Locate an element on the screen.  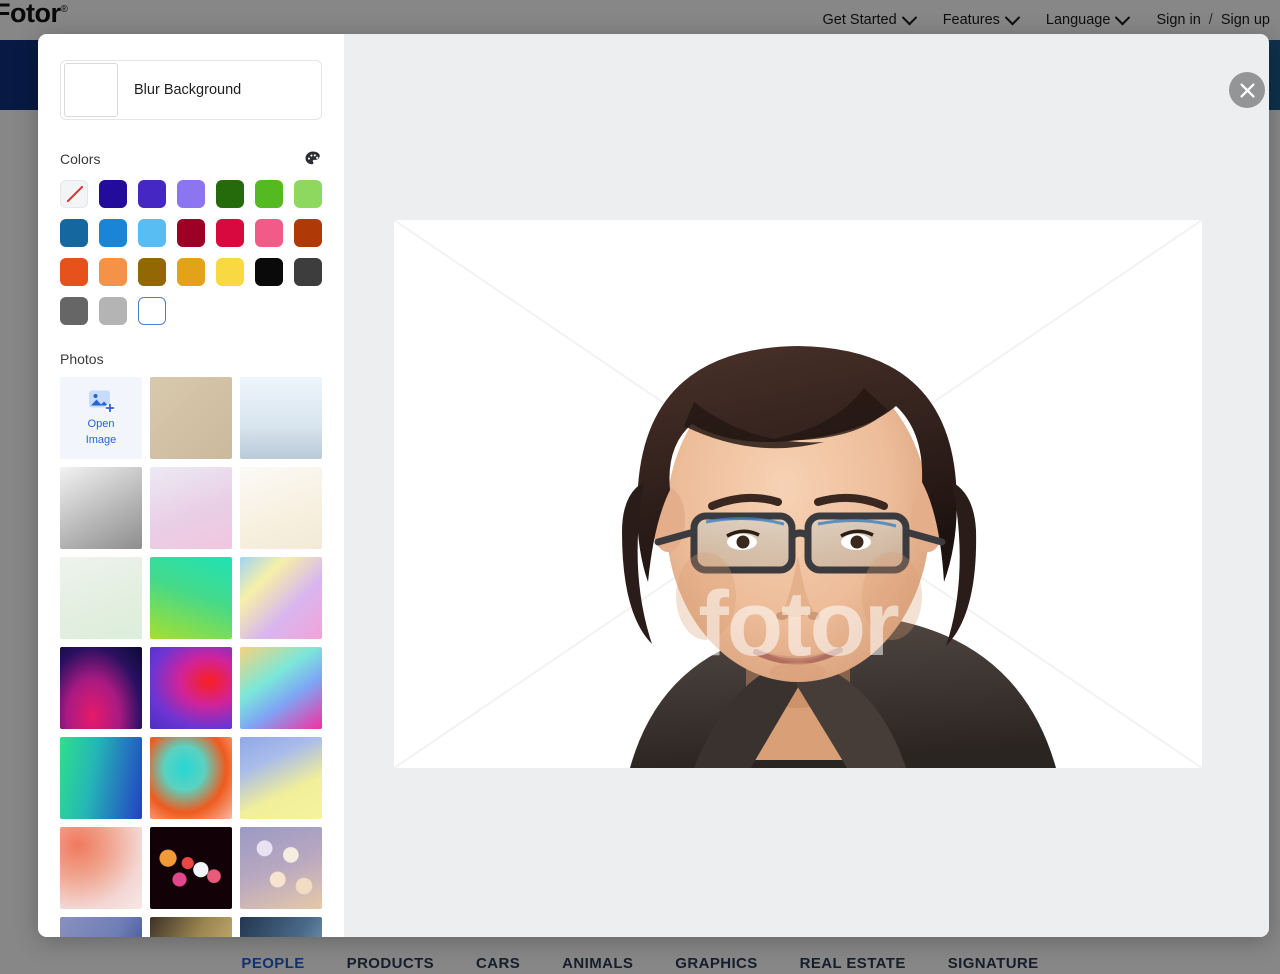
color-swatch-gray is located at coordinates (74, 311).